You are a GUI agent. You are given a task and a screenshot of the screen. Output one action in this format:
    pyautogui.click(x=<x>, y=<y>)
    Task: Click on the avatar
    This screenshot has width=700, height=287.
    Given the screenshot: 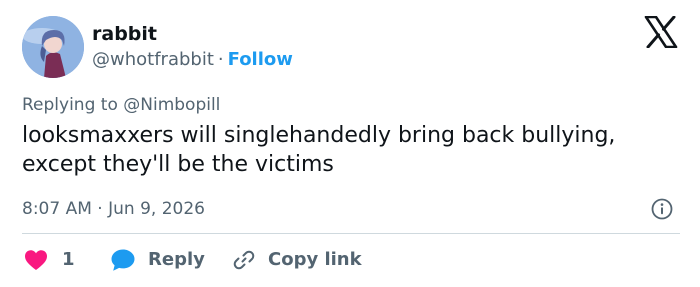 What is the action you would take?
    pyautogui.click(x=53, y=47)
    